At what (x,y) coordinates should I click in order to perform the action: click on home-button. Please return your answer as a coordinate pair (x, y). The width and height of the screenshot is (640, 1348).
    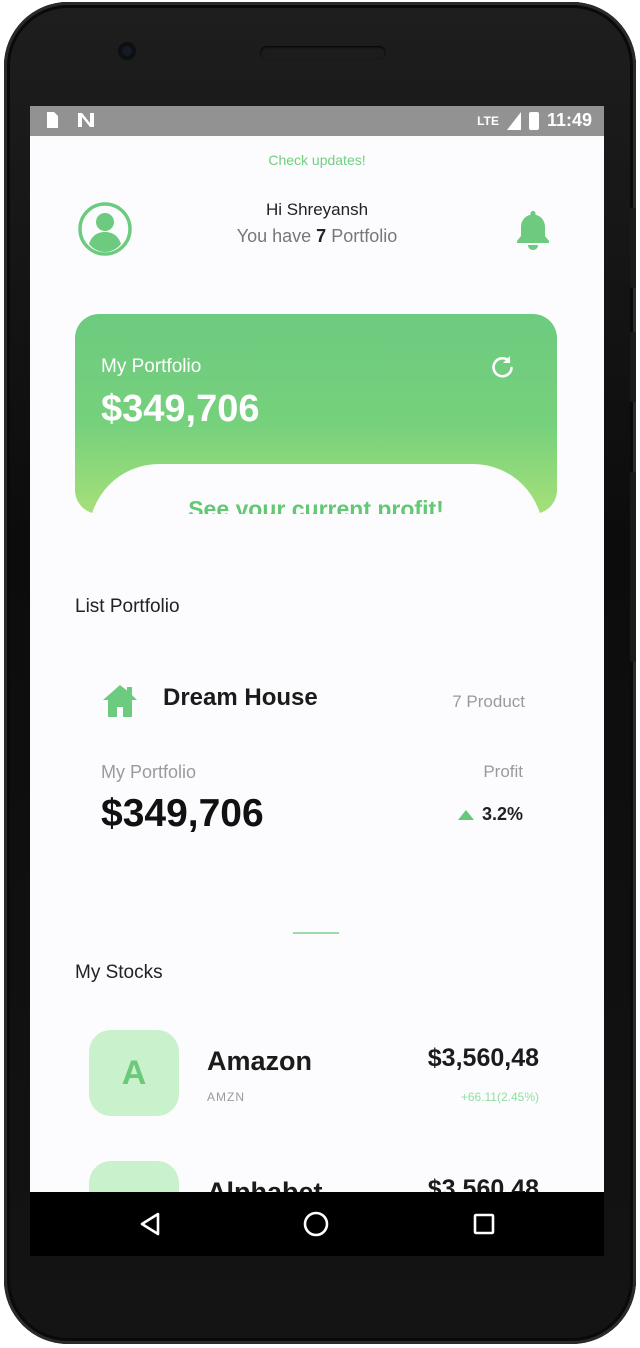
    Looking at the image, I should click on (316, 1224).